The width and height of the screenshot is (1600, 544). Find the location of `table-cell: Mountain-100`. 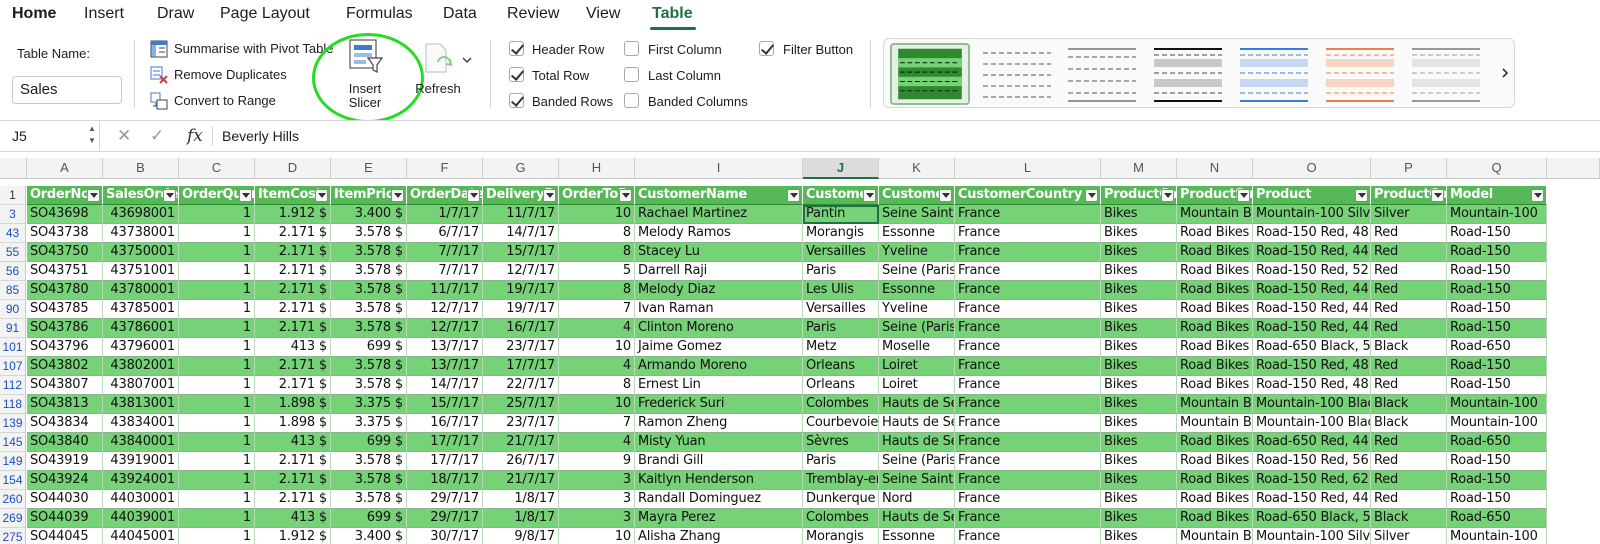

table-cell: Mountain-100 is located at coordinates (1497, 423).